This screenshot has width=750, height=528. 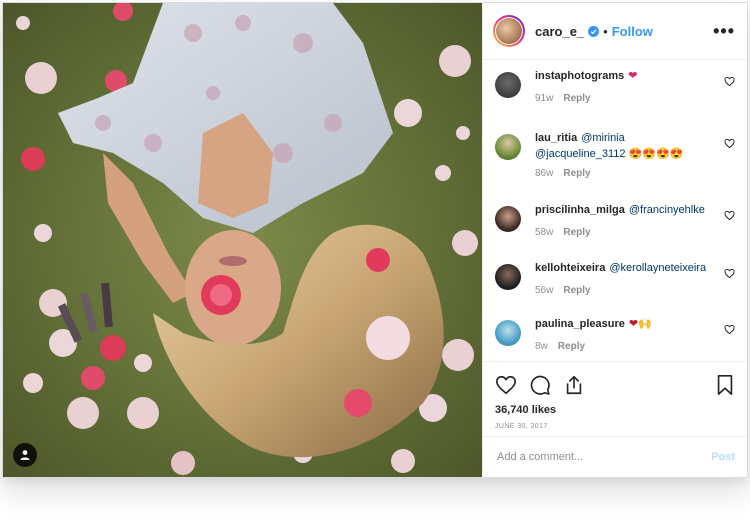 What do you see at coordinates (603, 457) in the screenshot?
I see `add-comment-input` at bounding box center [603, 457].